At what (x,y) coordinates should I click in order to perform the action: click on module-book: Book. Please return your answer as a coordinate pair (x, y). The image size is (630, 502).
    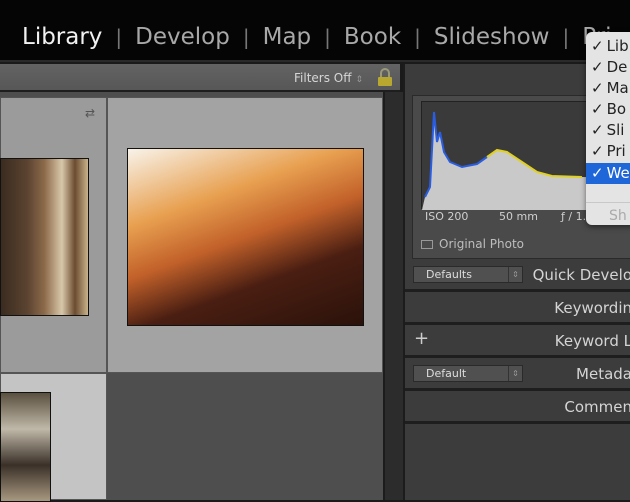
    Looking at the image, I should click on (372, 37).